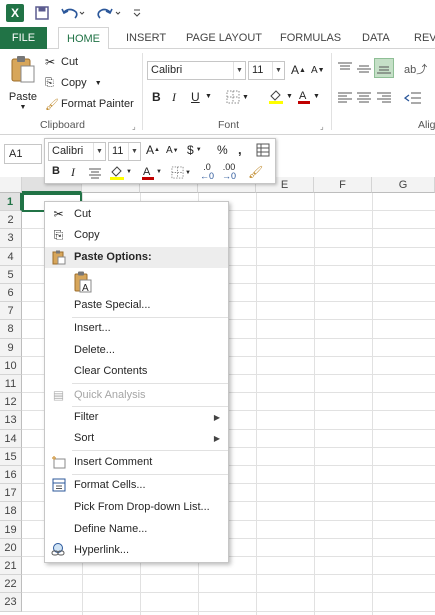  Describe the element at coordinates (208, 96) in the screenshot. I see `underline-dropdown-icon: ▼` at that location.